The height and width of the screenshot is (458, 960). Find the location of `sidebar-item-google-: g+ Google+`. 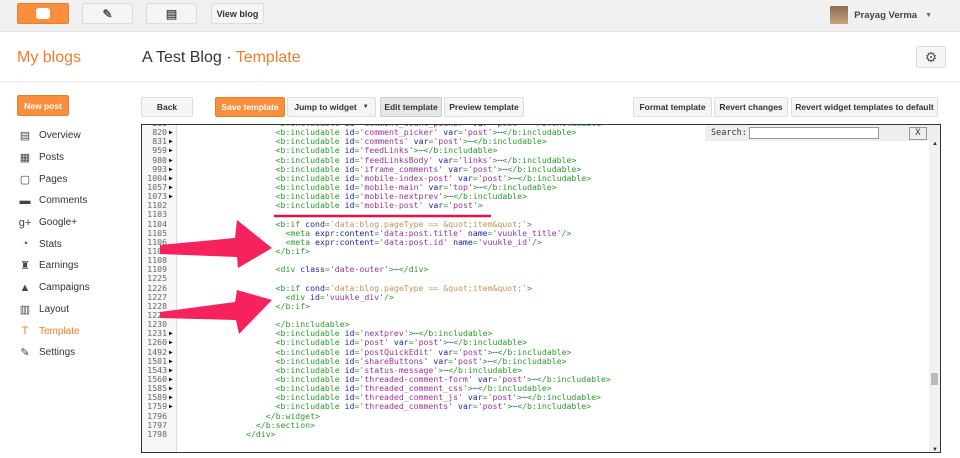

sidebar-item-google-: g+ Google+ is located at coordinates (54, 223).